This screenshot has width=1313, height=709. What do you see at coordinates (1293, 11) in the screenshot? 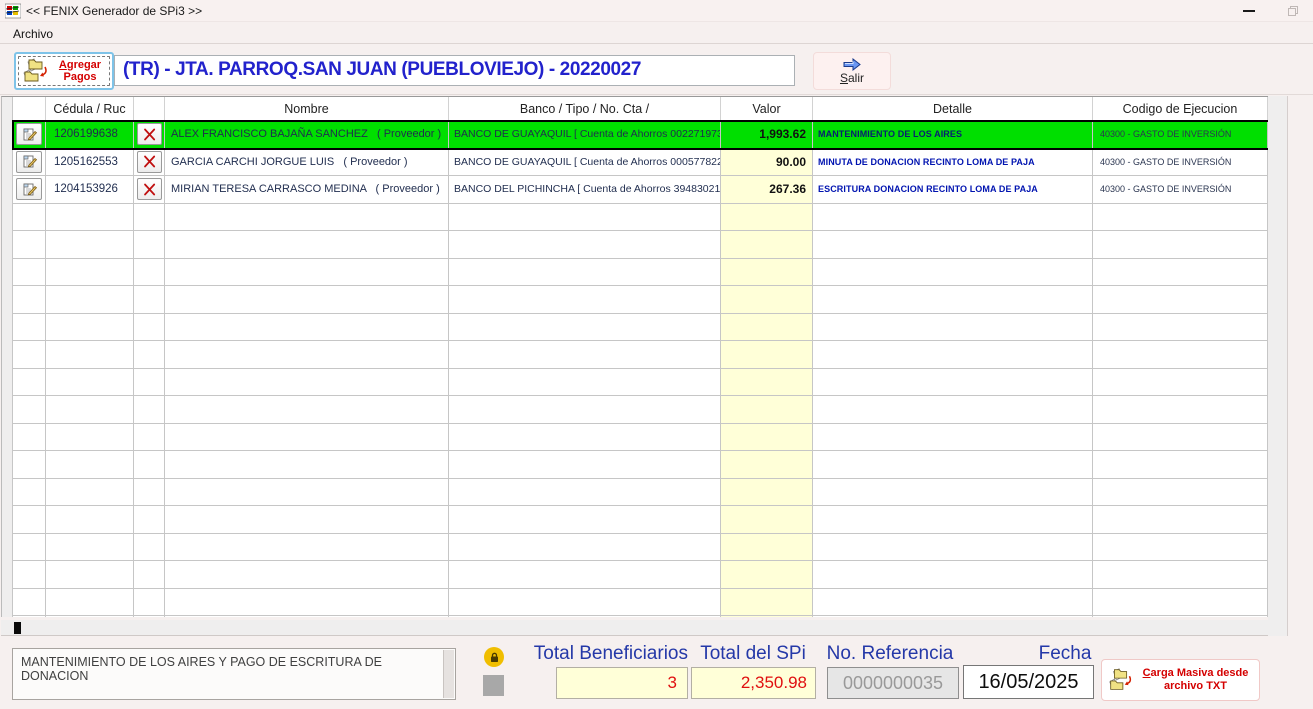
I see `restore-button` at bounding box center [1293, 11].